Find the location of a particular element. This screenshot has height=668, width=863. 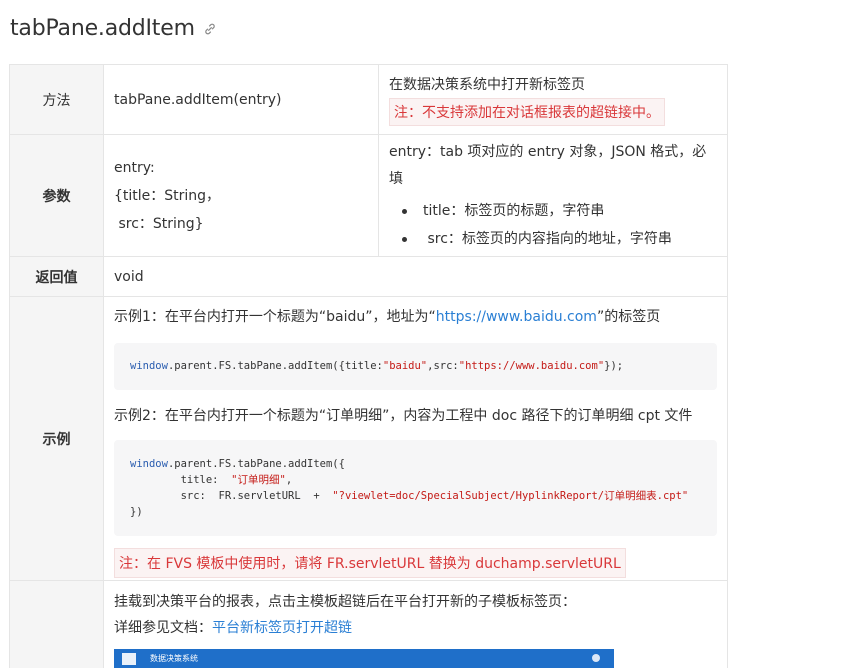

mount-line-1: 挂载到决策平台的报表，点击主模板超链后在平台打开新的子模板标签页： is located at coordinates (345, 602).